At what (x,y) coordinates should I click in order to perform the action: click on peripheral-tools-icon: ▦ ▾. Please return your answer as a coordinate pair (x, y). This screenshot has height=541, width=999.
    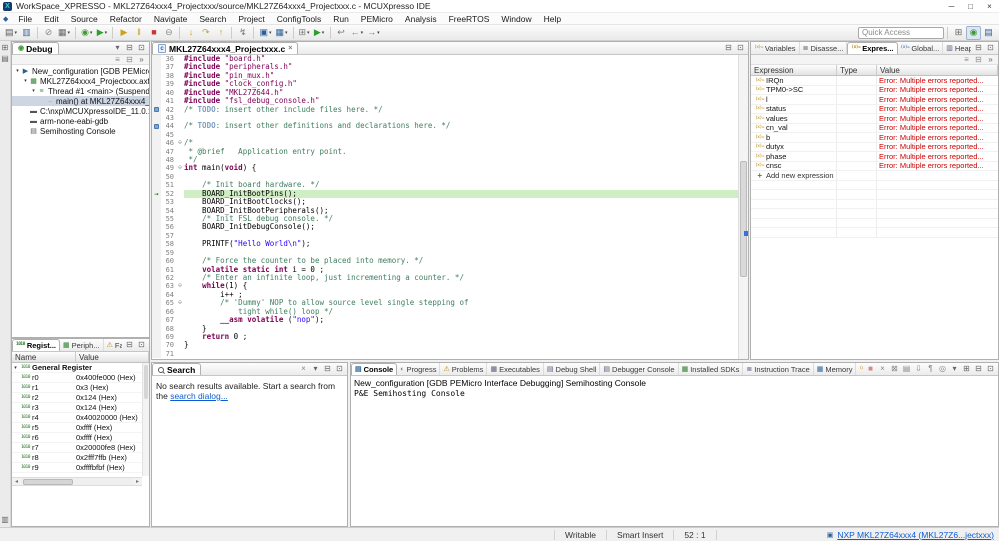
    Looking at the image, I should click on (281, 33).